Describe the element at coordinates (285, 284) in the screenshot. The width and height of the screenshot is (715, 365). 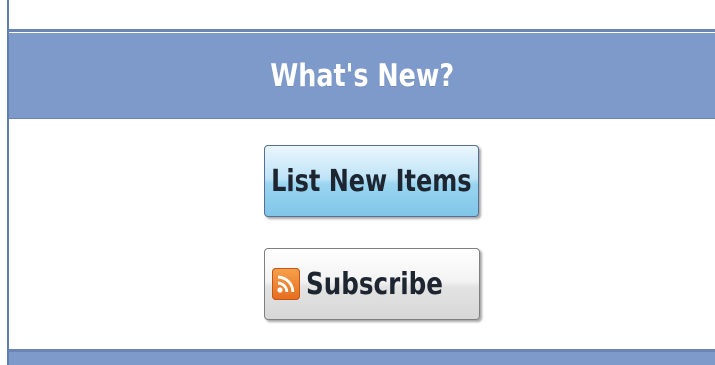
I see `rss-icon` at that location.